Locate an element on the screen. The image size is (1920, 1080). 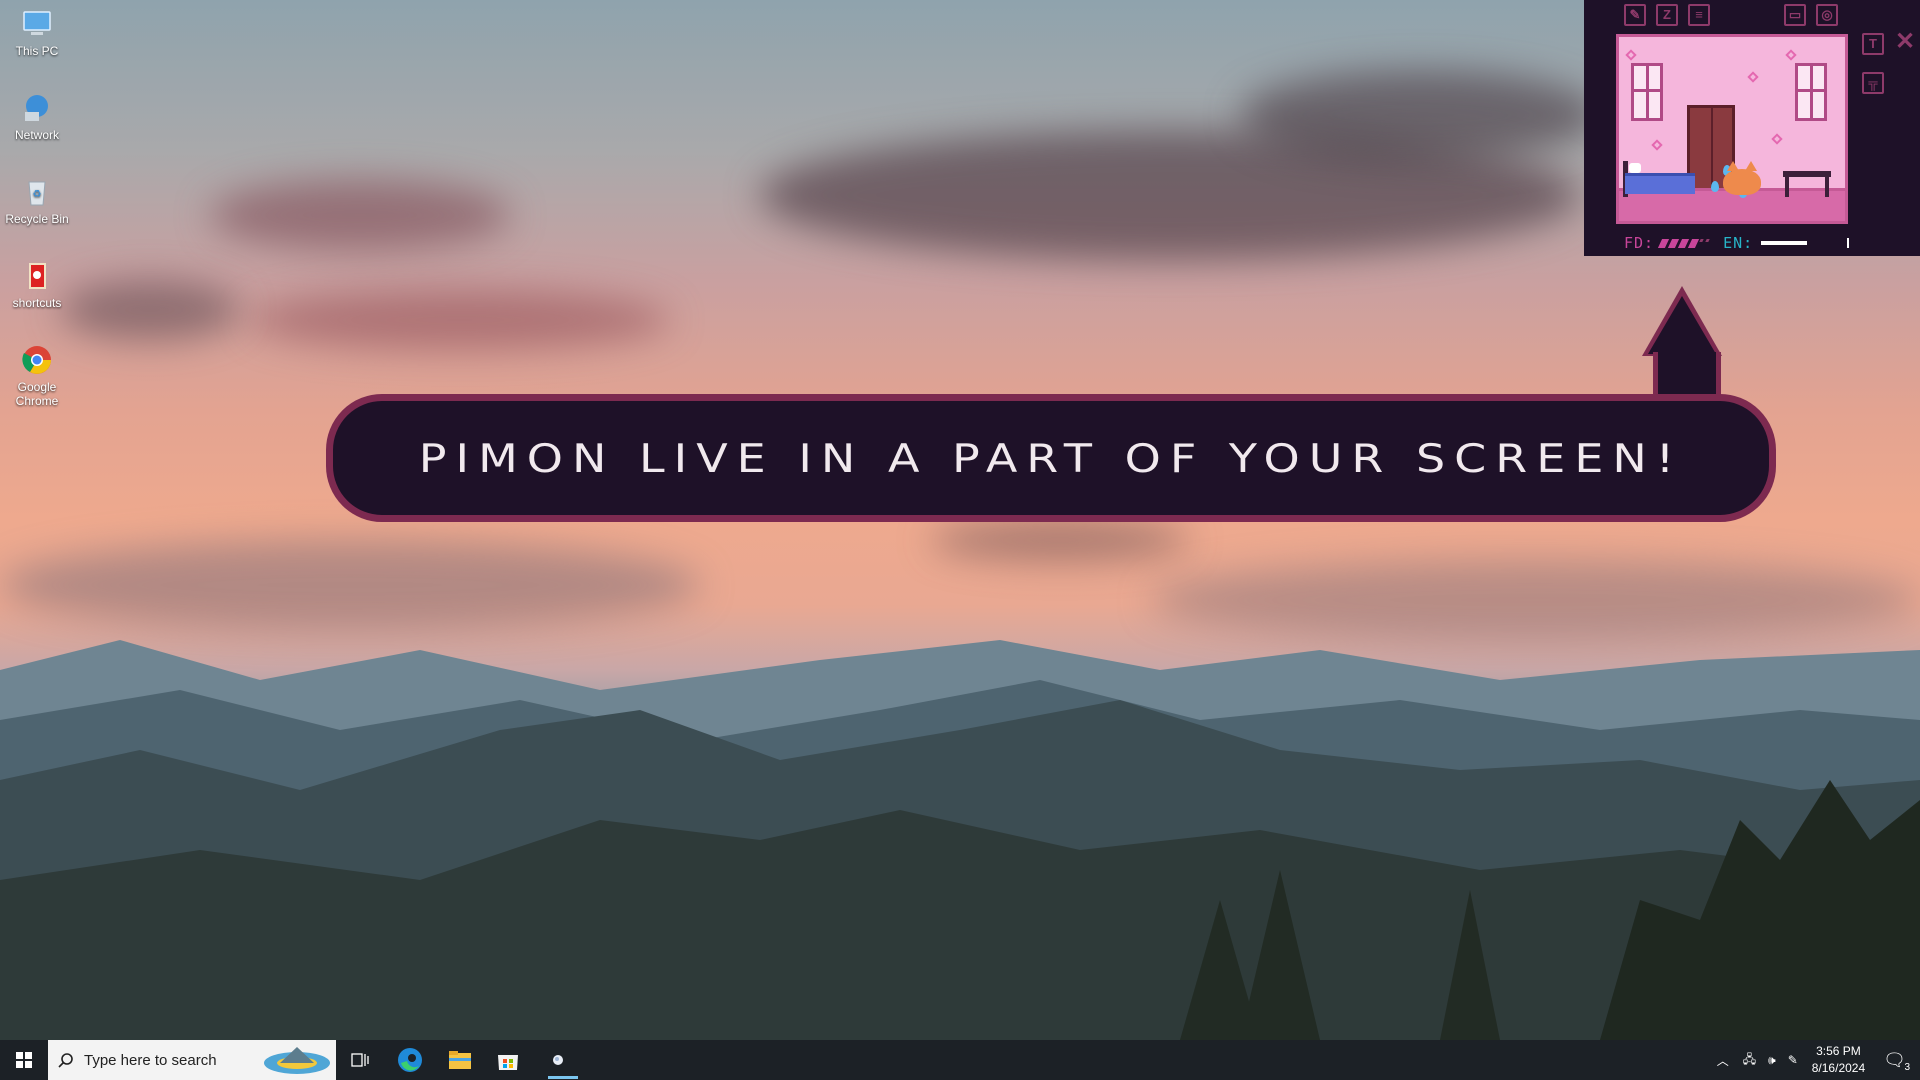
promo-banner: Pimon live in a part of your screen! is located at coordinates (1051, 458).